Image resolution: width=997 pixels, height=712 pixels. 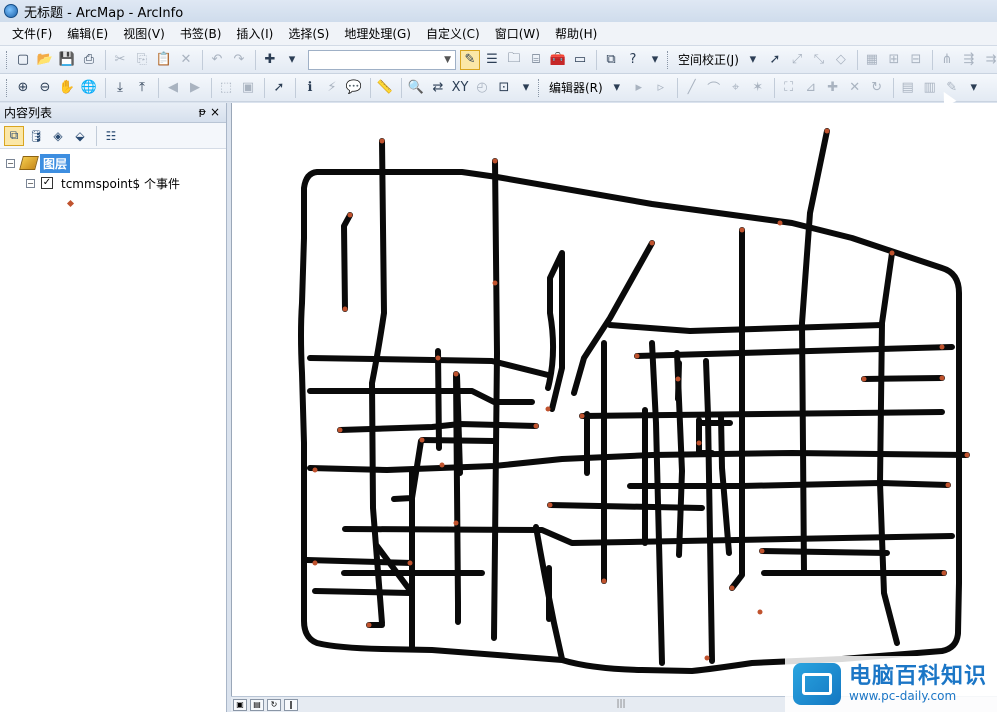 I want to click on select-features-icon: ⬚, so click(x=226, y=88).